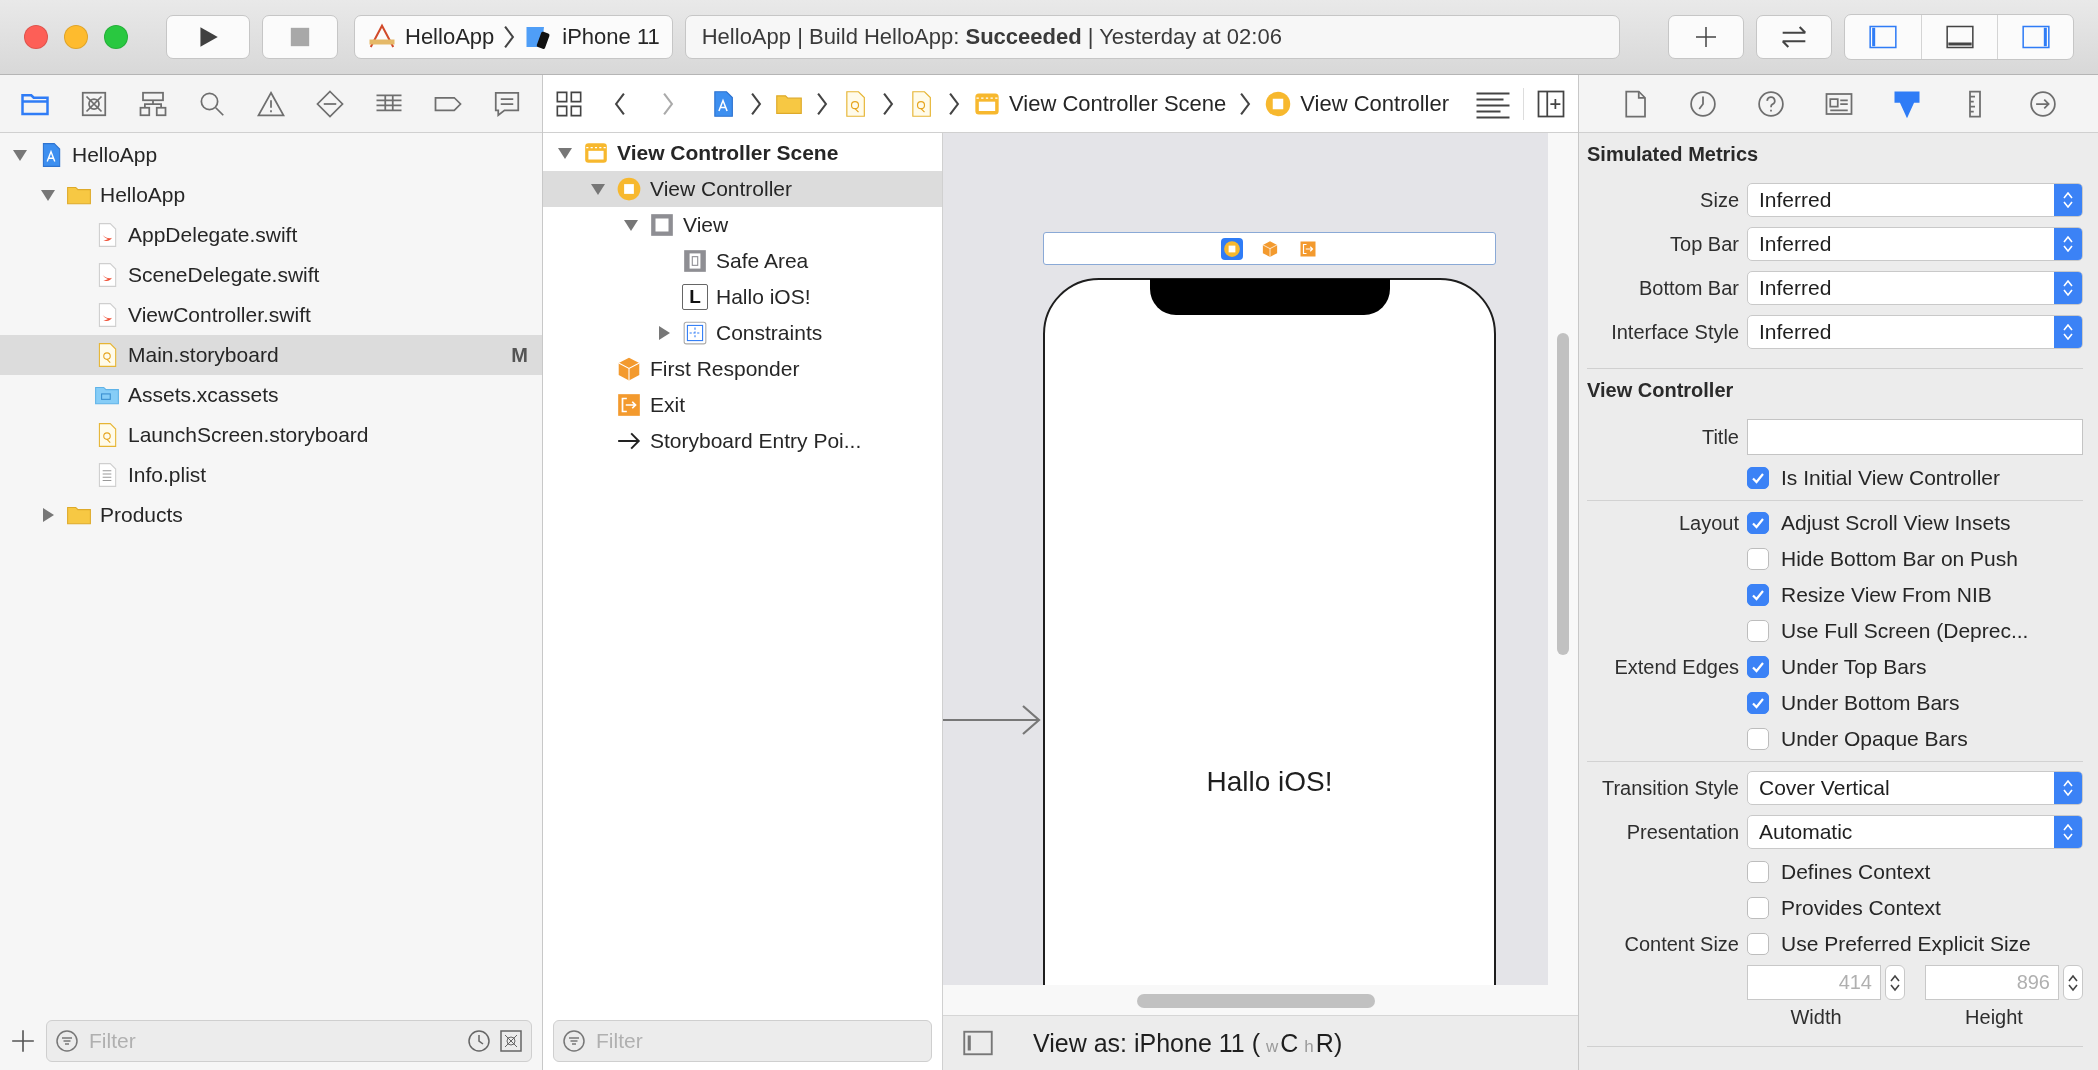 The height and width of the screenshot is (1070, 2098). I want to click on checkbox-label: Use Preferred Explicit Size, so click(1915, 944).